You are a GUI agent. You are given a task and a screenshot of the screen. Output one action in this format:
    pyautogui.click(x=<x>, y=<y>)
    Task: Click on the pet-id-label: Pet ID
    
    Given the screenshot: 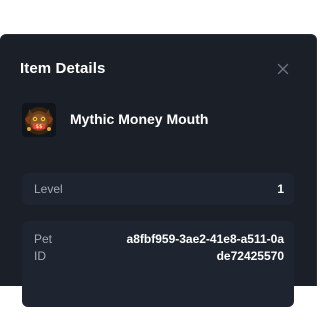 What is the action you would take?
    pyautogui.click(x=43, y=247)
    